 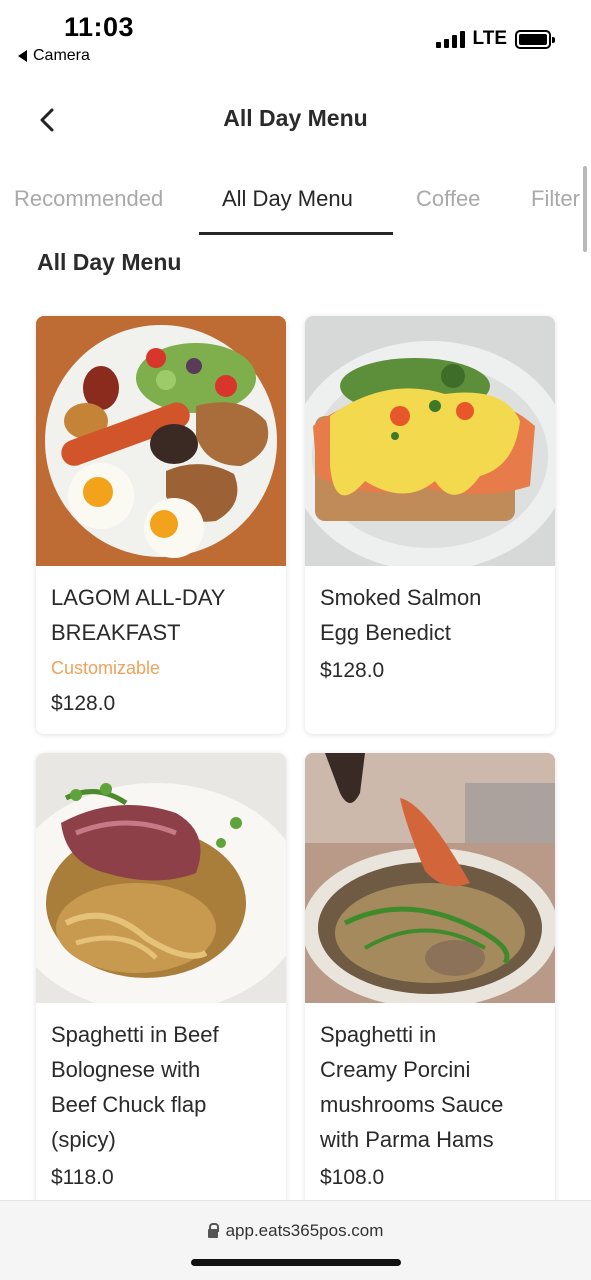 I want to click on food-image-salmon-benedict, so click(x=430, y=441).